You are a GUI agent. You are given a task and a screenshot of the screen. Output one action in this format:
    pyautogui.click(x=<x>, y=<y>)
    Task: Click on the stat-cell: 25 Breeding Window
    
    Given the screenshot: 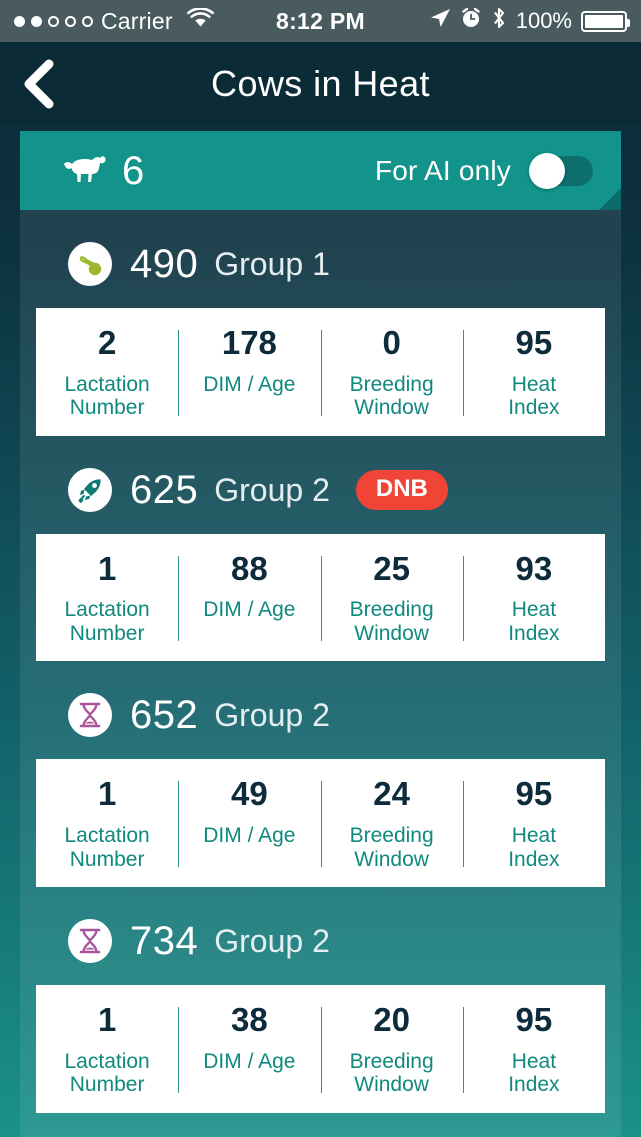 What is the action you would take?
    pyautogui.click(x=391, y=598)
    